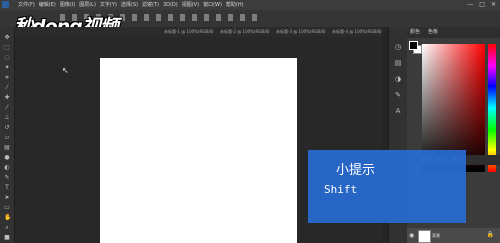  Describe the element at coordinates (341, 189) in the screenshot. I see `tip-body: Shift` at that location.